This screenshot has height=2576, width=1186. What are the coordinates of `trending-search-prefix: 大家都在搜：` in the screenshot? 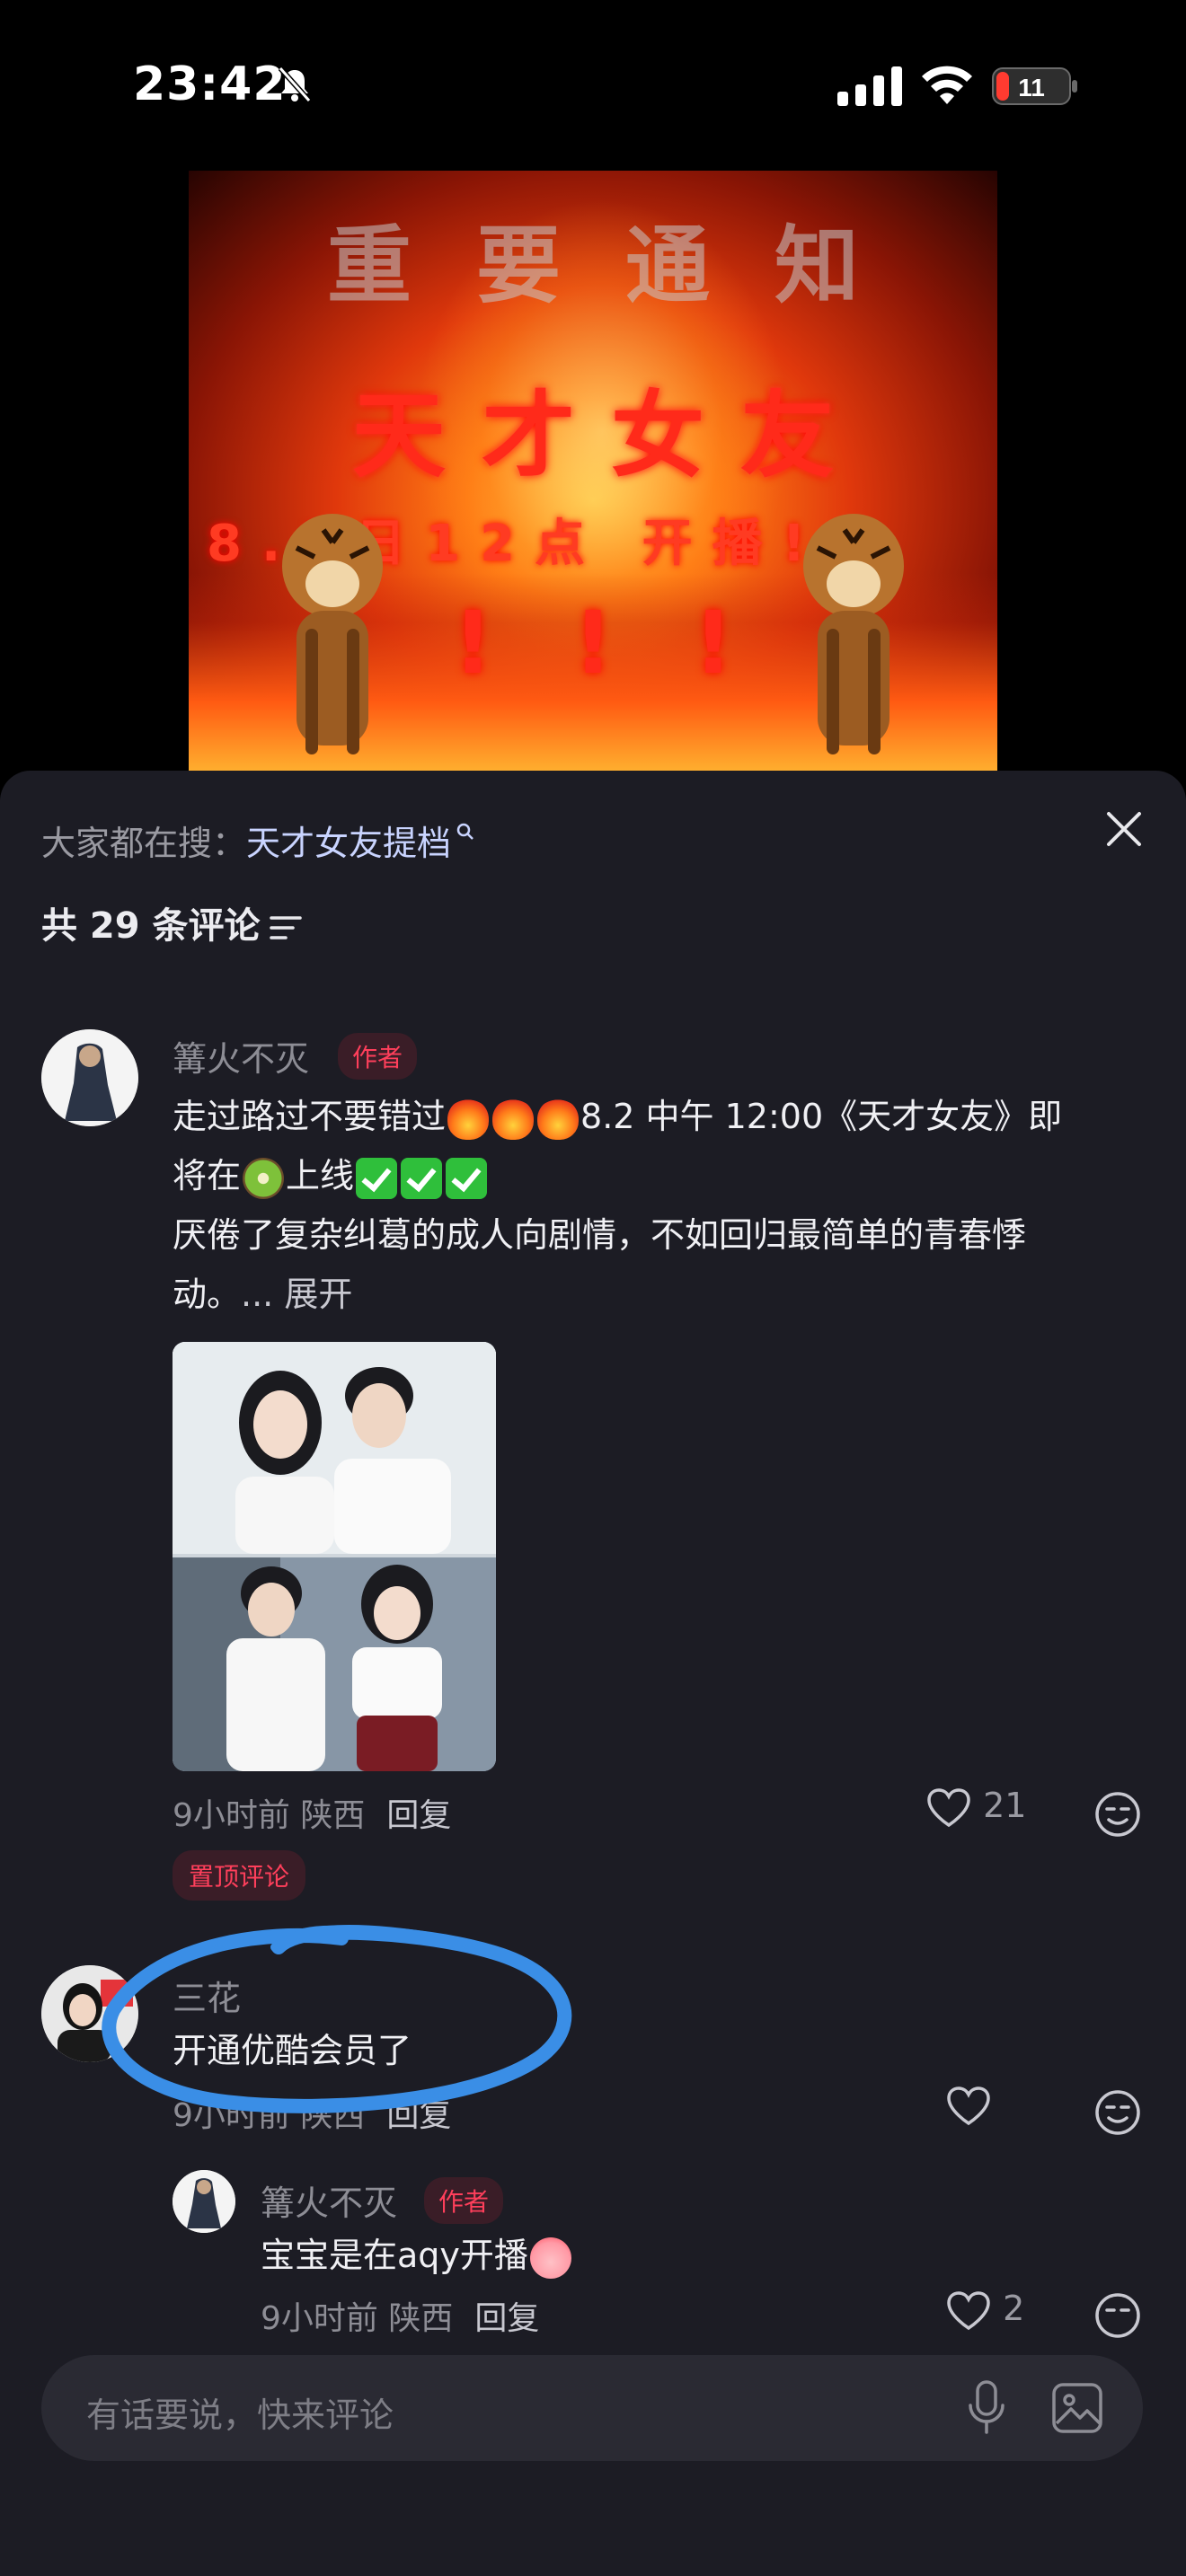 It's located at (144, 843).